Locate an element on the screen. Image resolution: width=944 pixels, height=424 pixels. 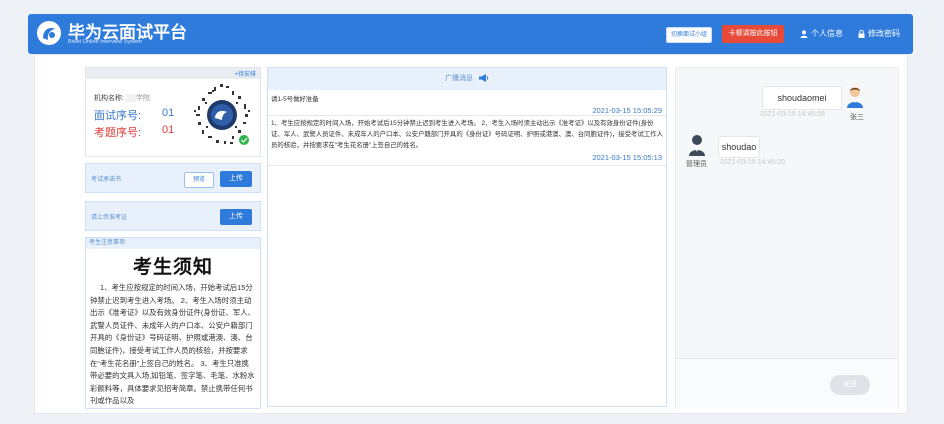
send-button: 发送 is located at coordinates (850, 385).